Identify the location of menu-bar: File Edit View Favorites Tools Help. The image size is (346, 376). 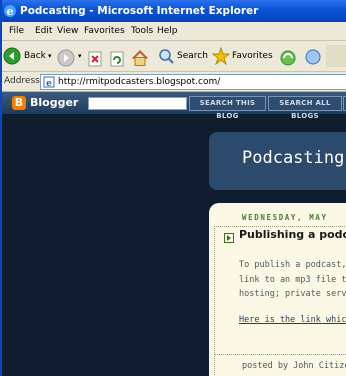
(173, 31).